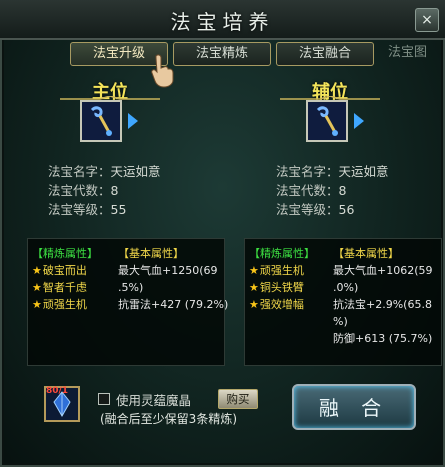  I want to click on main-base-line-1: 最大气血+1250(69, so click(168, 270).